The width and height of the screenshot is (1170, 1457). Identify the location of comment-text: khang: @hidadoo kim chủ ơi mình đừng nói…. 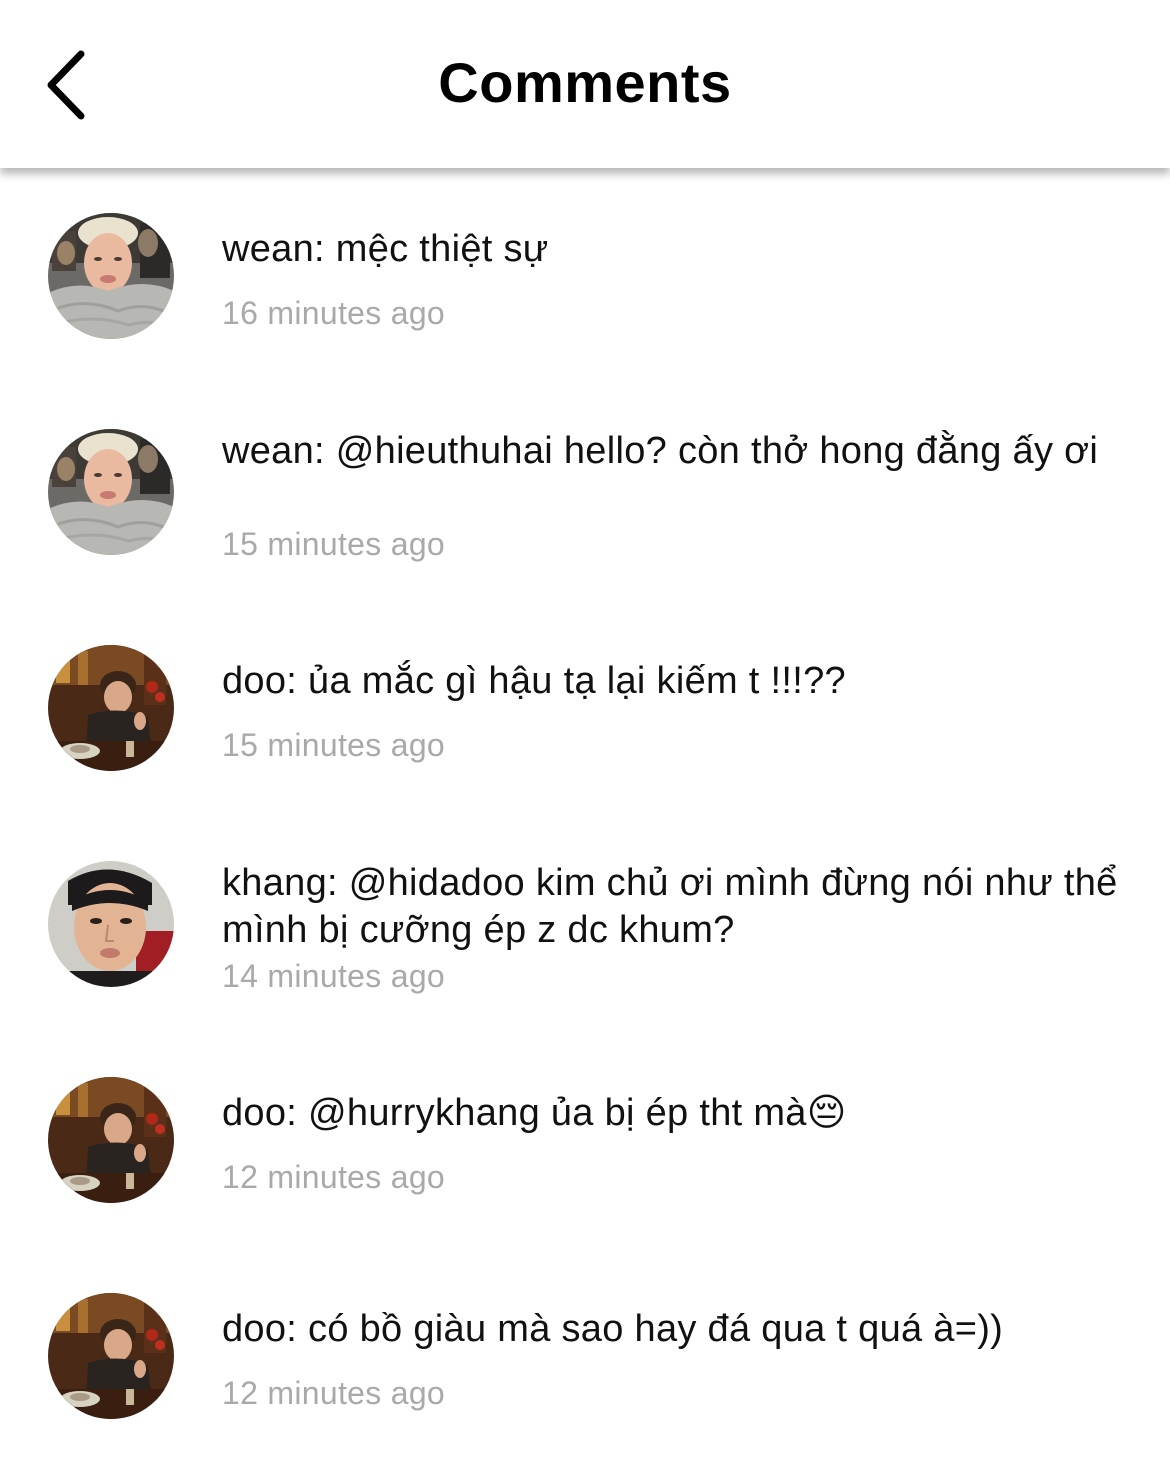
(670, 906).